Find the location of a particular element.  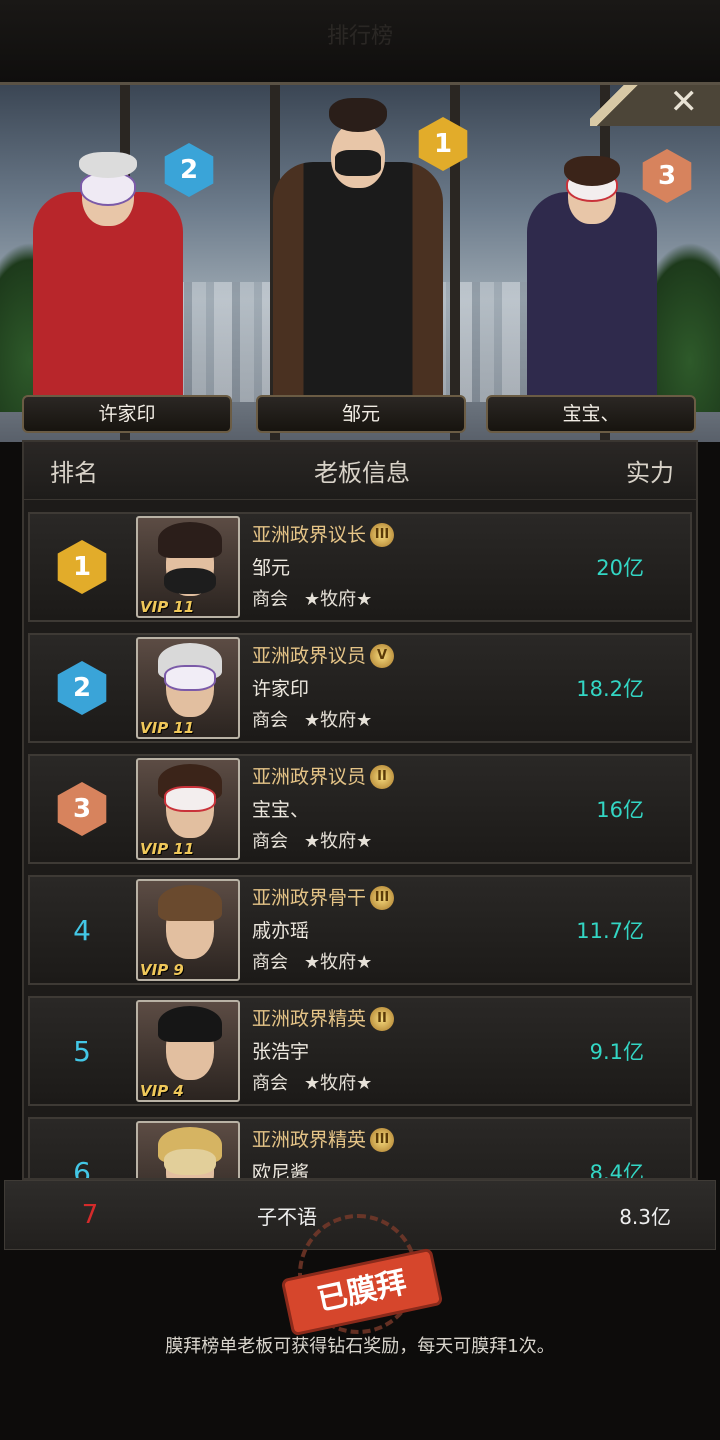

table-row: 6 亚洲政界精英 III 欧尼酱 8.4亿 is located at coordinates (360, 1147).